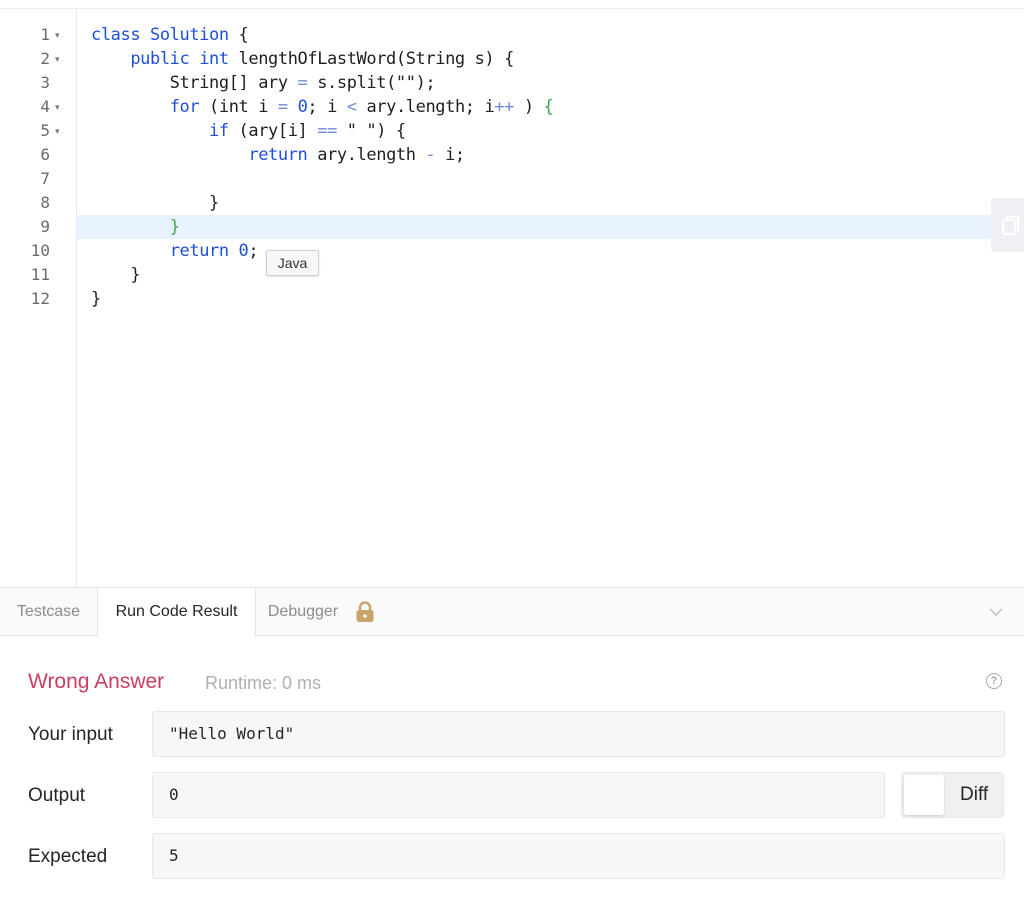 This screenshot has height=907, width=1024. What do you see at coordinates (170, 35) in the screenshot?
I see `code-text: class Solution {` at bounding box center [170, 35].